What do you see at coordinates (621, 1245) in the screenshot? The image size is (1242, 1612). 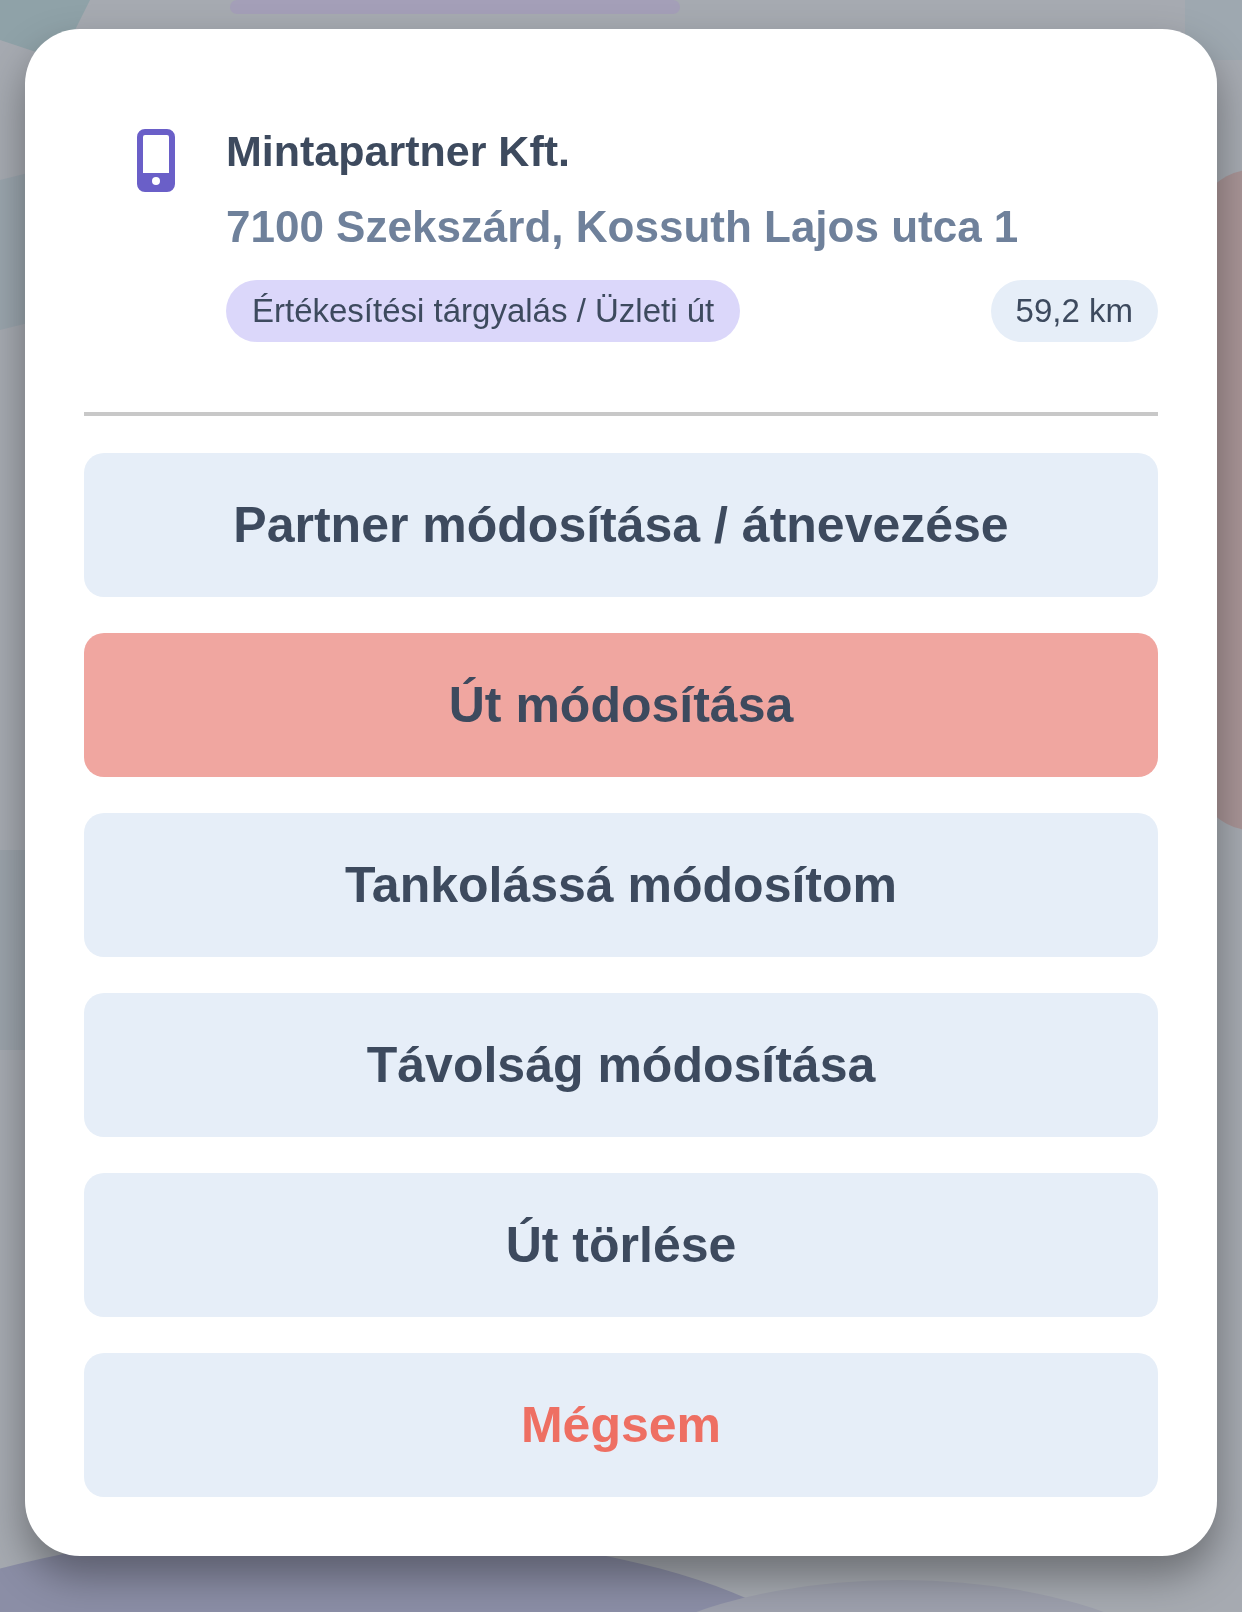 I see `action-button: Út törlése` at bounding box center [621, 1245].